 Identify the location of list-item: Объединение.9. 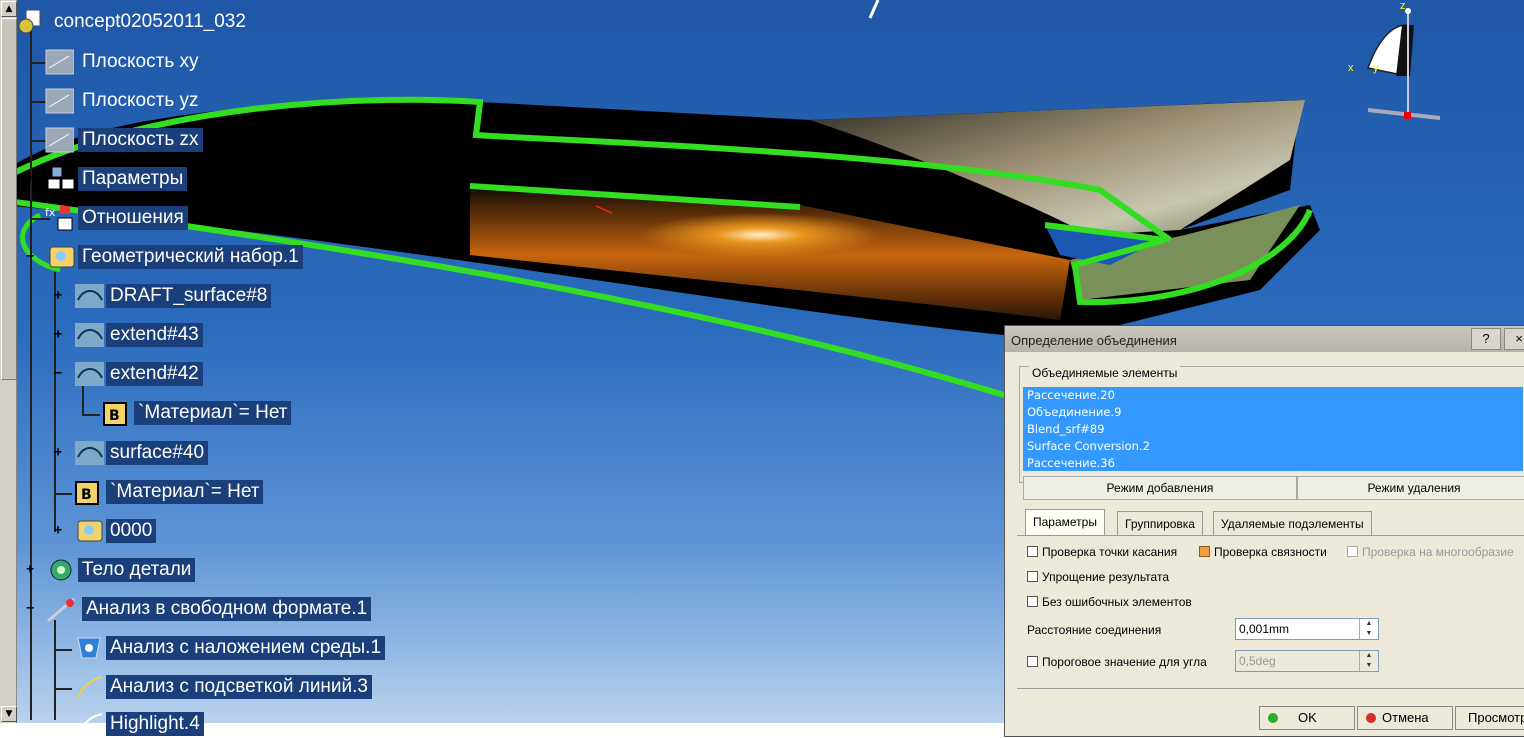
(1273, 412).